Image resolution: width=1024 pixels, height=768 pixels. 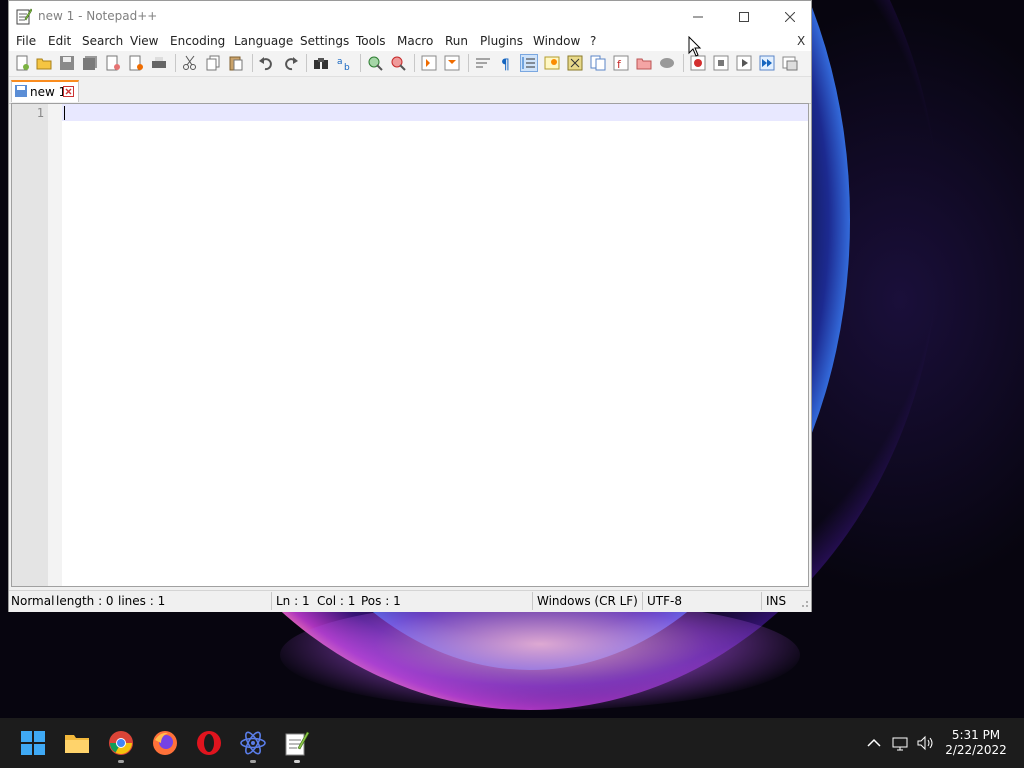 I want to click on zoom-out-icon, so click(x=398, y=63).